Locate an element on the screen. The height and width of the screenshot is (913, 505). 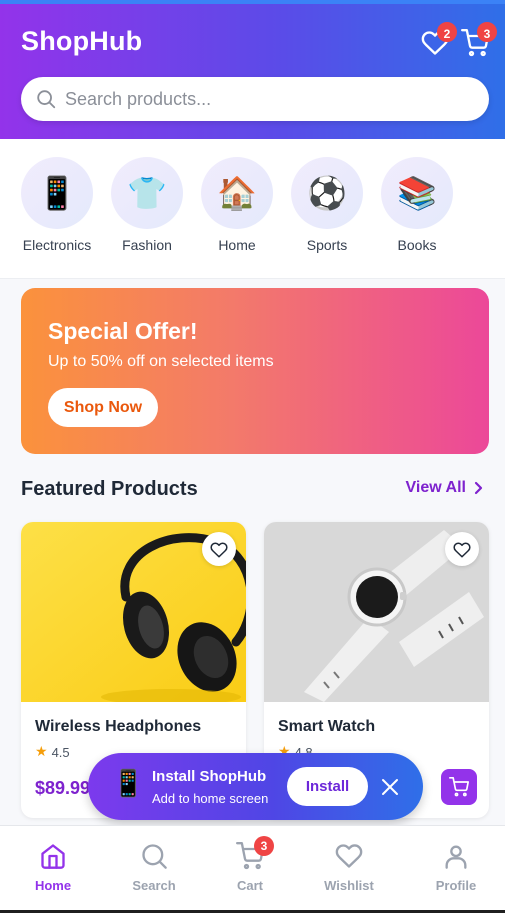
product-price: $89.99 is located at coordinates (63, 788).